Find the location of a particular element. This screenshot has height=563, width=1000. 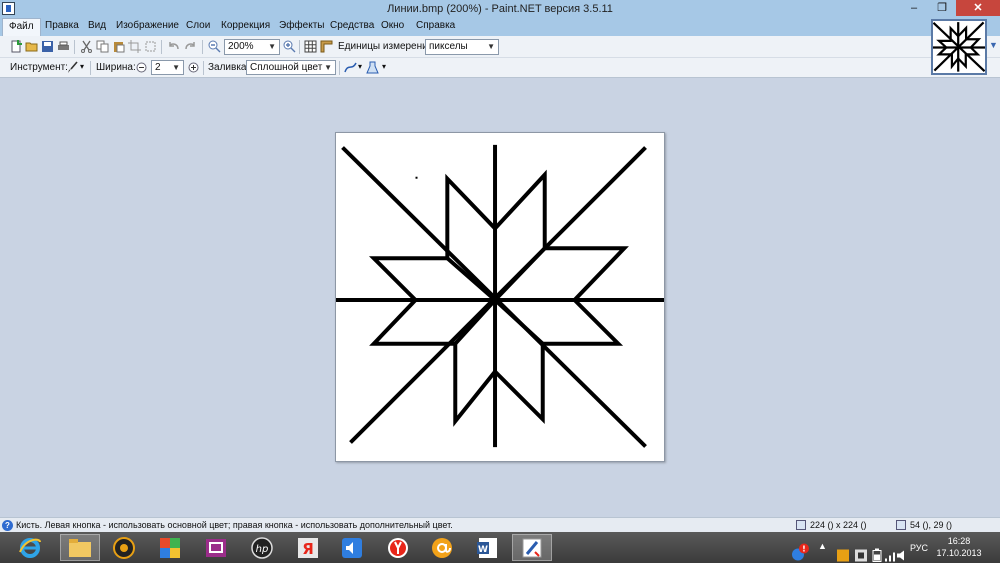

taskbar-word-icon: W is located at coordinates (488, 547).